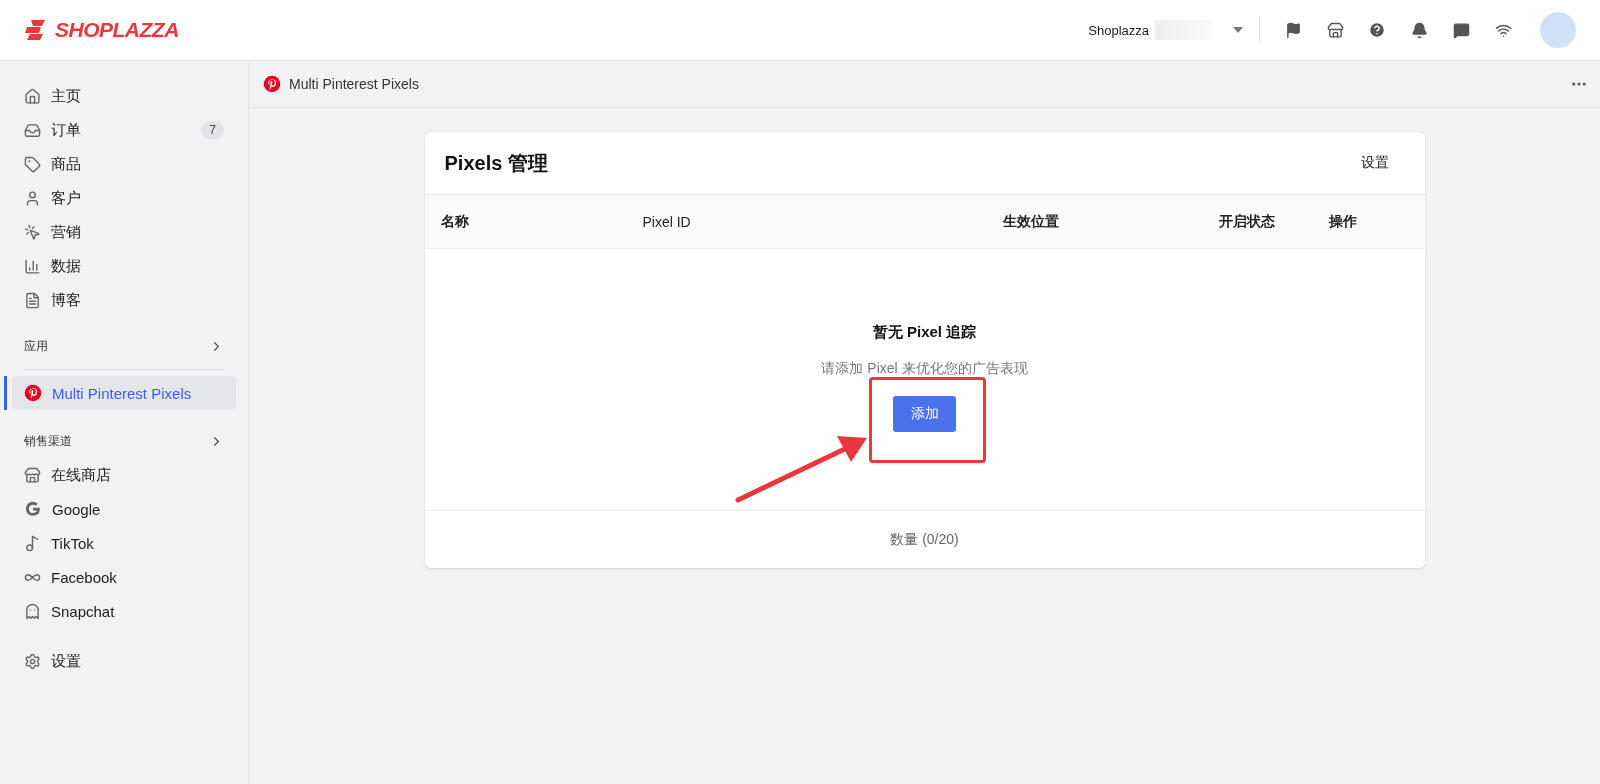  Describe the element at coordinates (124, 661) in the screenshot. I see `nav-item: 设置` at that location.